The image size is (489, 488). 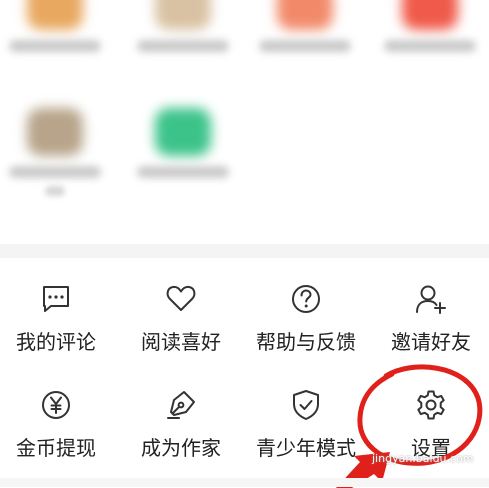 What do you see at coordinates (56, 433) in the screenshot?
I see `menu-coin-withdraw: 金币提现` at bounding box center [56, 433].